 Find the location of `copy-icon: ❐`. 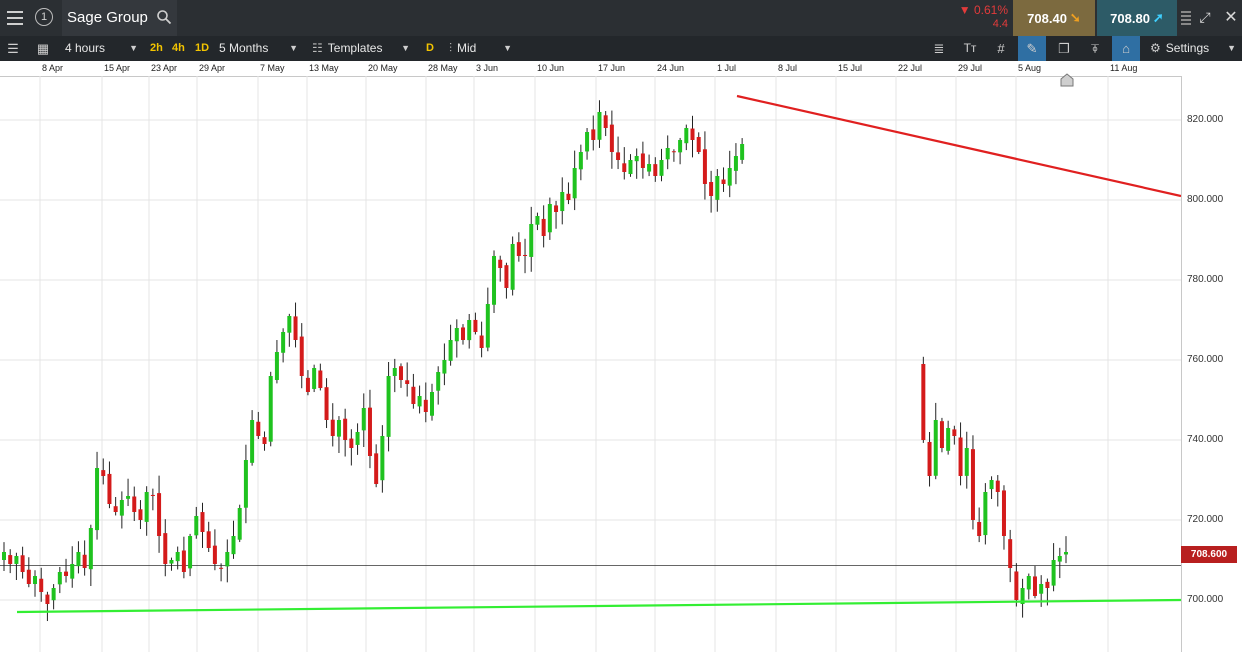

copy-icon: ❐ is located at coordinates (1064, 48).